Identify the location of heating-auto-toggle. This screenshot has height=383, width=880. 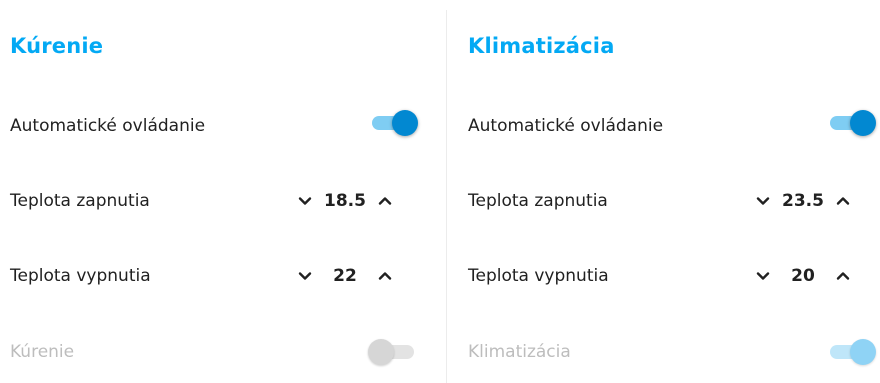
(394, 123).